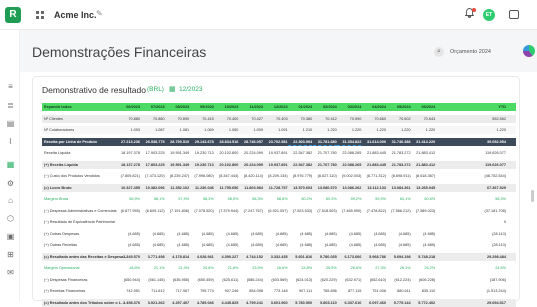 The image size is (537, 307). I want to click on sidebar-item-box-icon: ▣, so click(10, 236).